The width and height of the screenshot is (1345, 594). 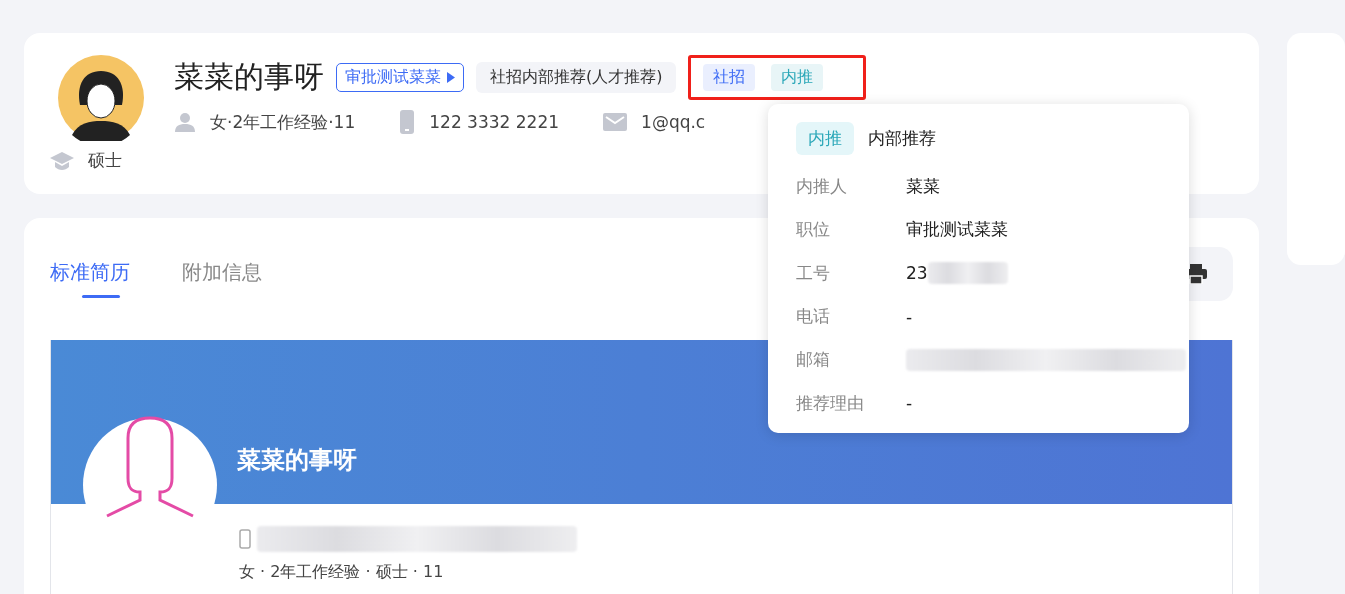 I want to click on tag: 内推, so click(x=797, y=77).